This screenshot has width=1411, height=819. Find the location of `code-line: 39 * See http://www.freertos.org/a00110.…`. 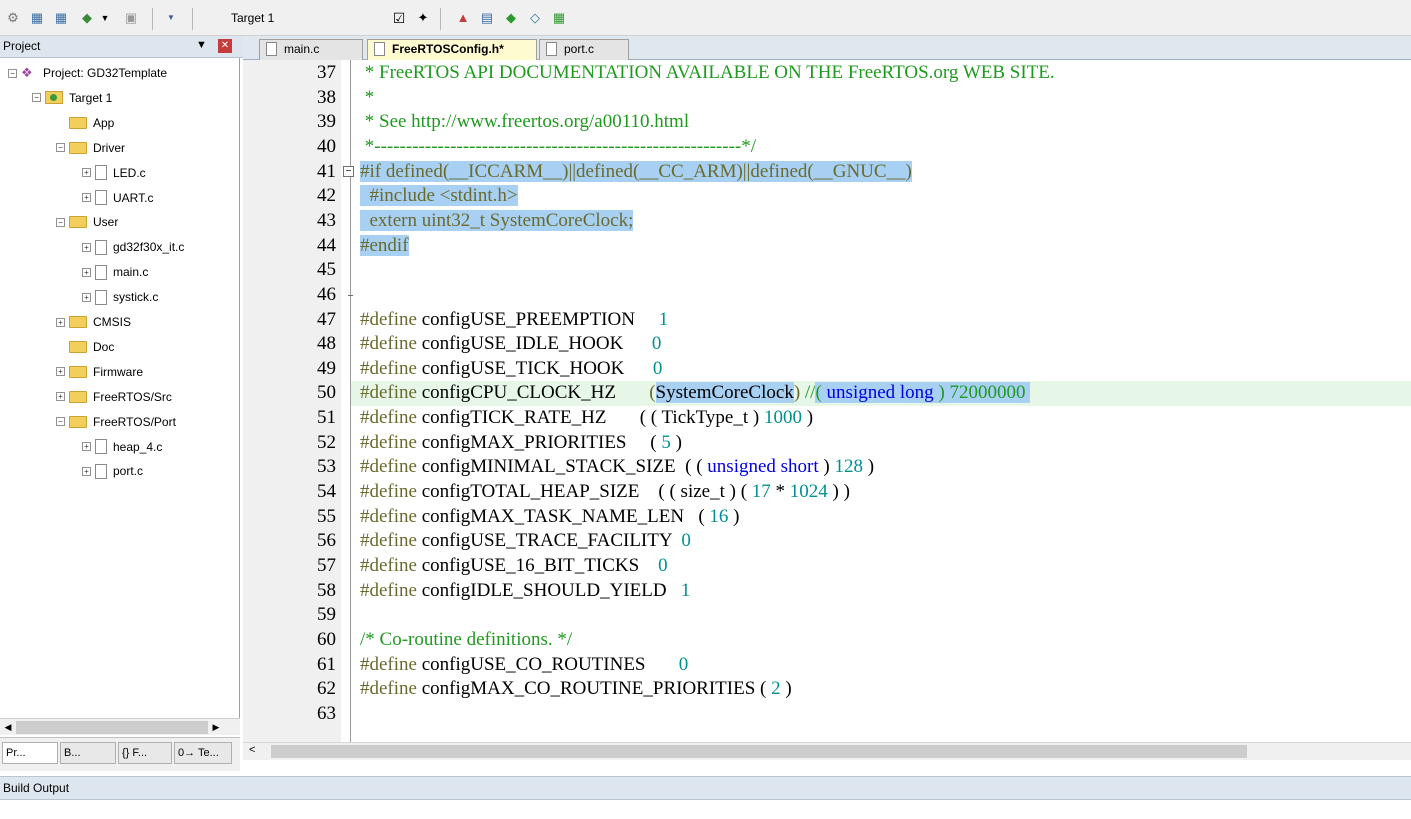

code-line: 39 * See http://www.freertos.org/a00110.… is located at coordinates (827, 122).